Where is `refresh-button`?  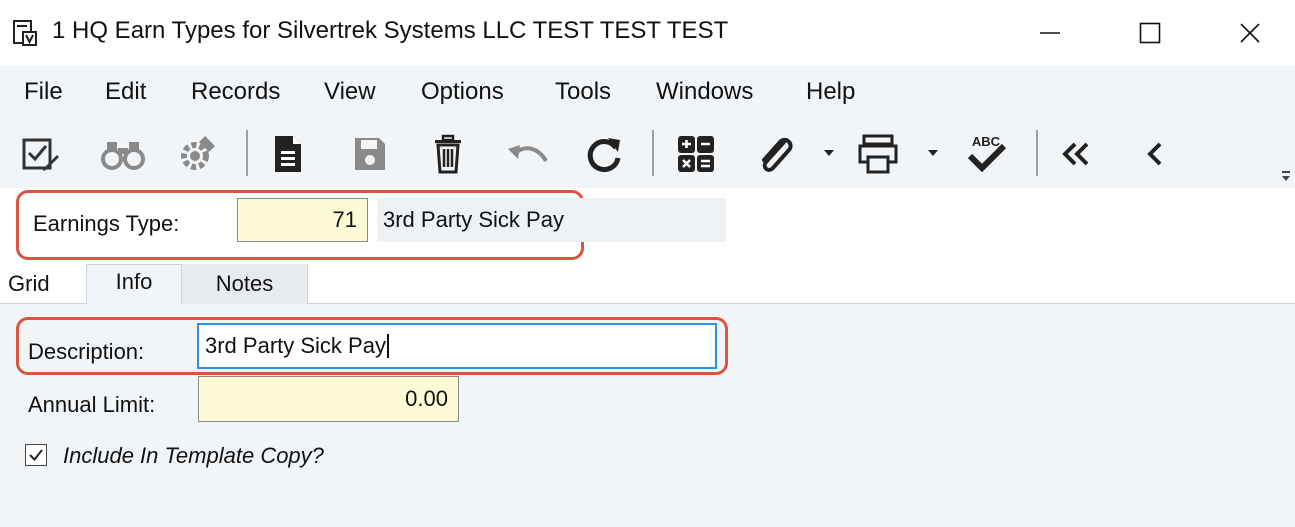
refresh-button is located at coordinates (604, 154).